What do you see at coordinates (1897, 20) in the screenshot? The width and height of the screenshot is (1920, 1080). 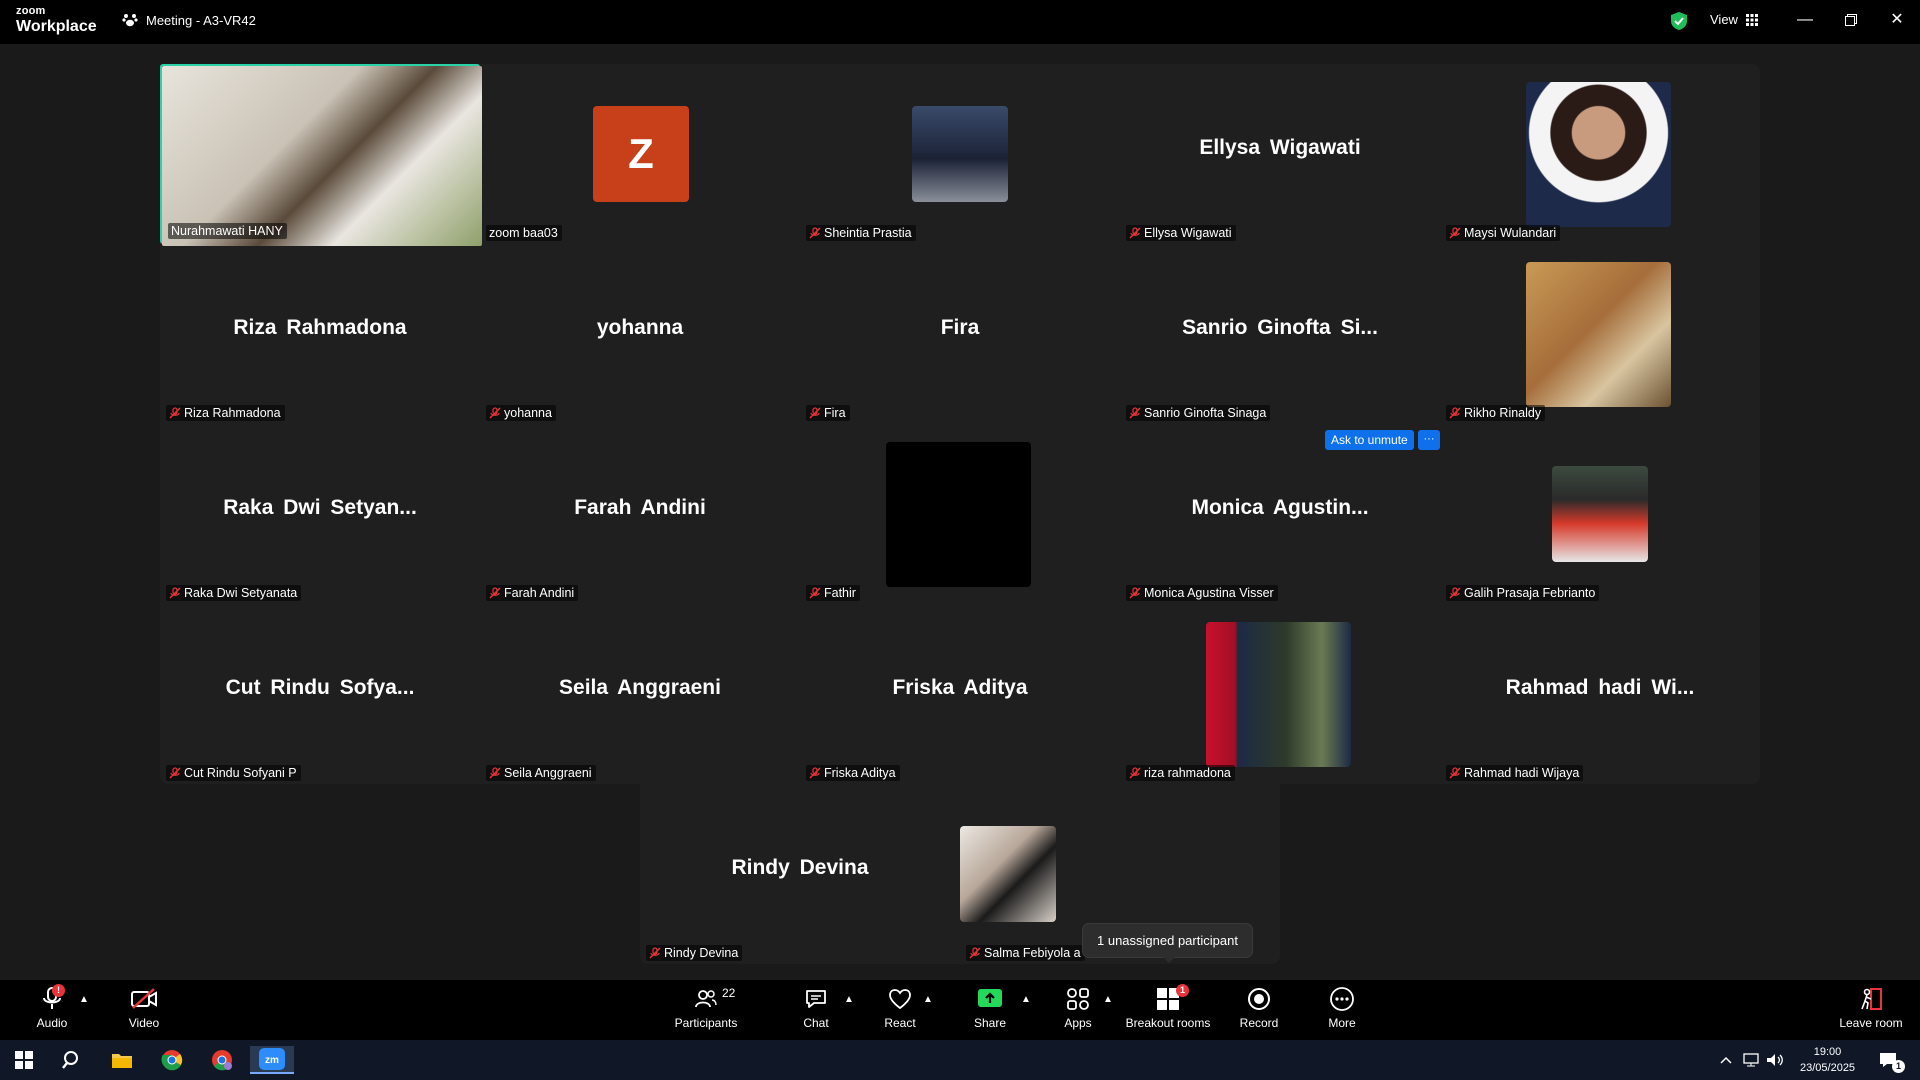 I see `close-icon: ✕` at bounding box center [1897, 20].